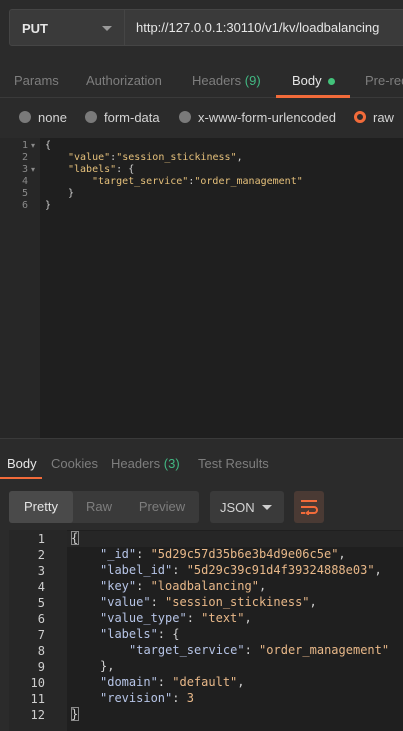 The height and width of the screenshot is (731, 403). Describe the element at coordinates (172, 682) in the screenshot. I see `json-line: "domain": "default",` at that location.